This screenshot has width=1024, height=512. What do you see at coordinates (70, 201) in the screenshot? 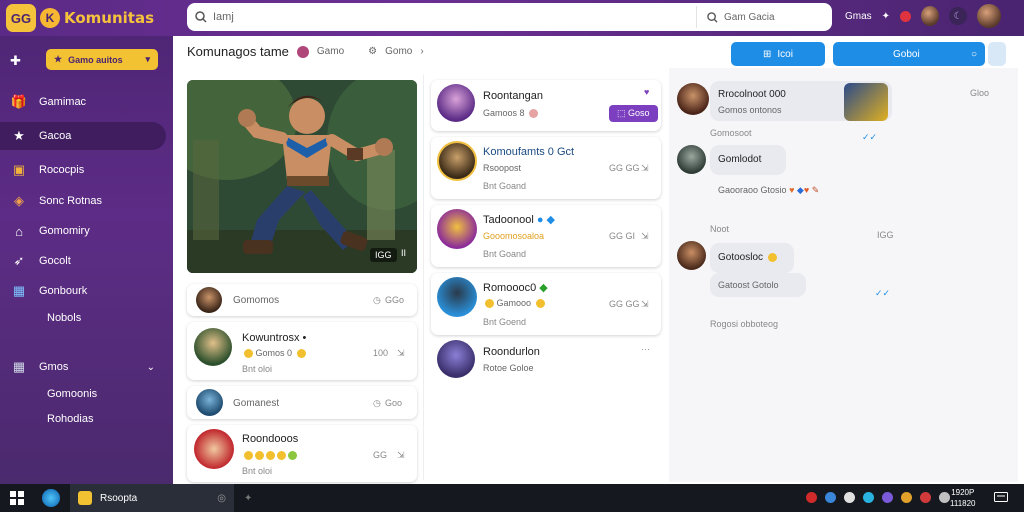
I see `sidebar-item-label: Sonc Rotnas` at bounding box center [70, 201].